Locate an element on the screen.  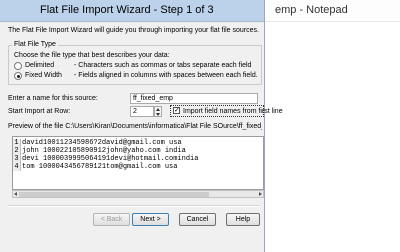
source-name-input: ff_fixed_emp is located at coordinates (194, 98).